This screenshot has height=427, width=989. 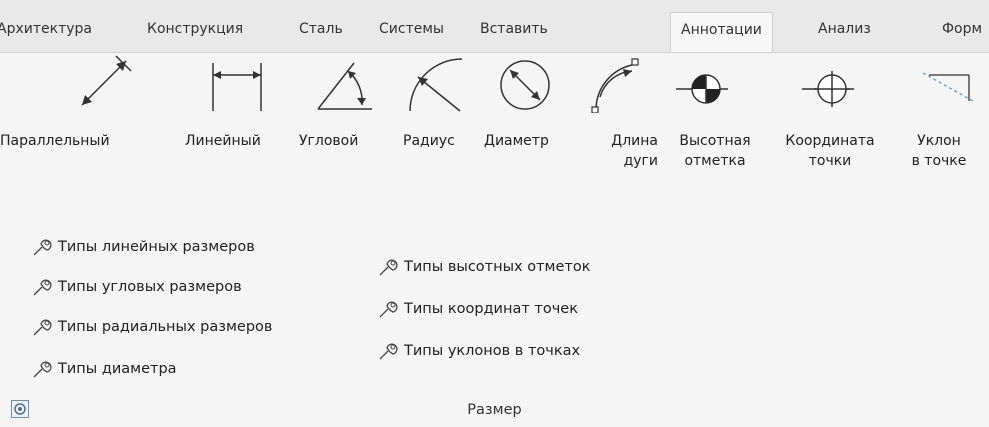 What do you see at coordinates (55, 141) in the screenshot?
I see `aligned-dimension-label: Параллельный` at bounding box center [55, 141].